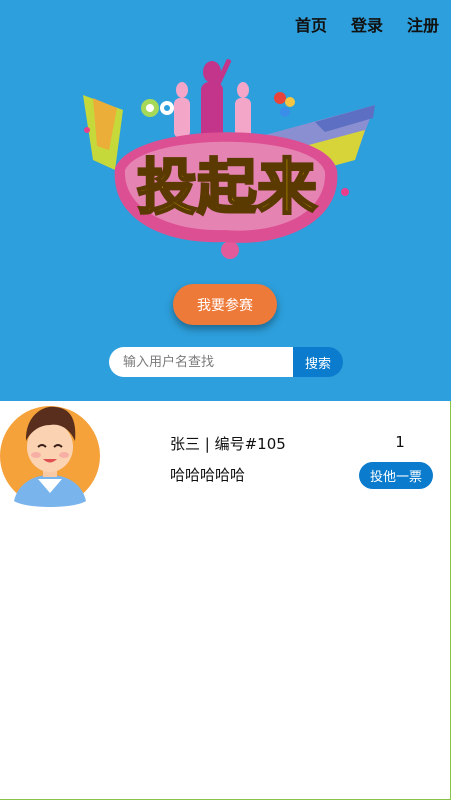  What do you see at coordinates (227, 188) in the screenshot?
I see `svg-text: 投起来` at bounding box center [227, 188].